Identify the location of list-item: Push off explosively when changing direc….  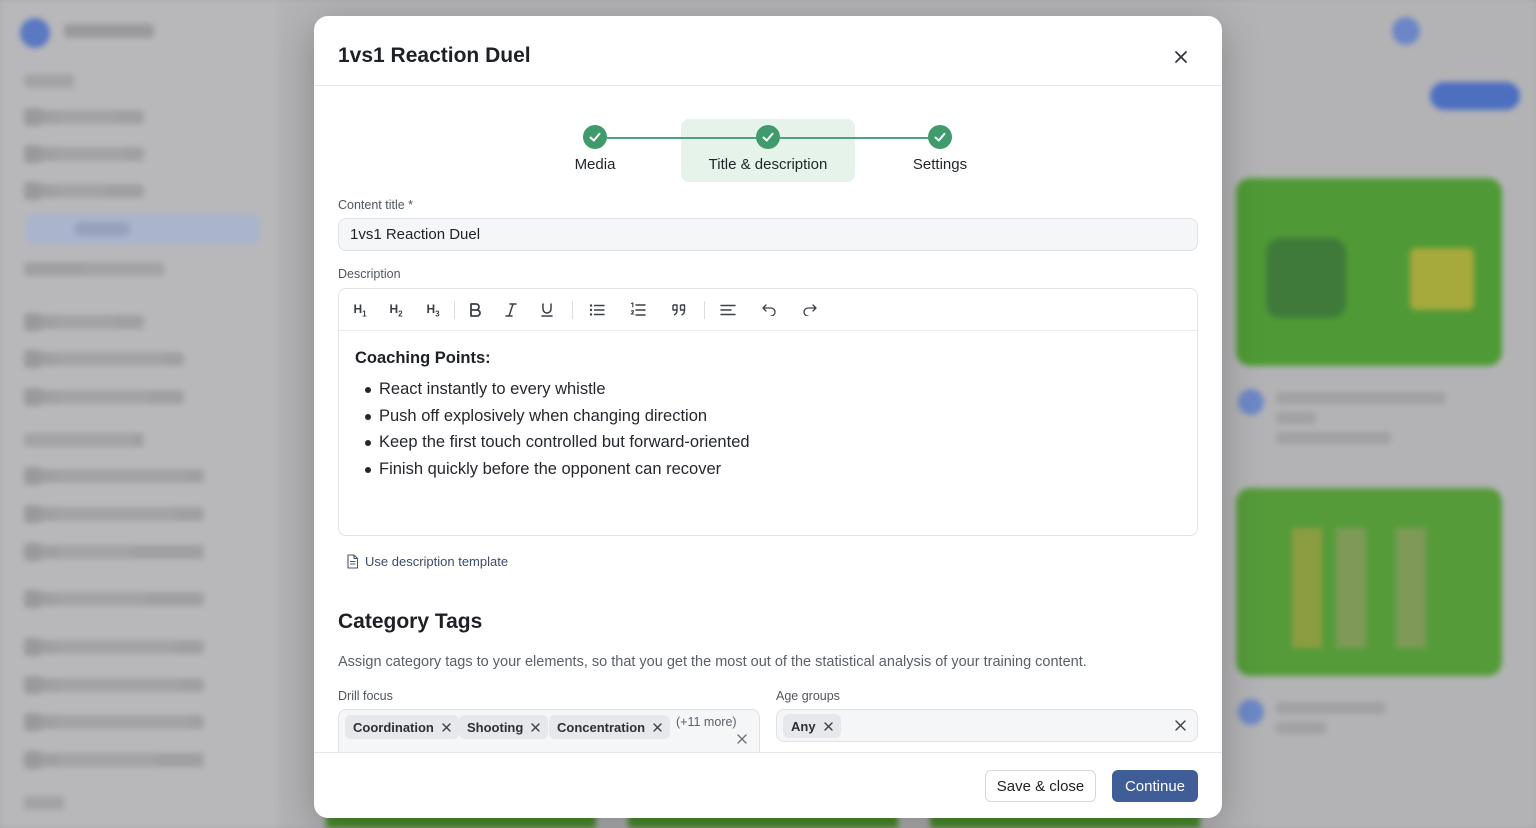
(768, 416).